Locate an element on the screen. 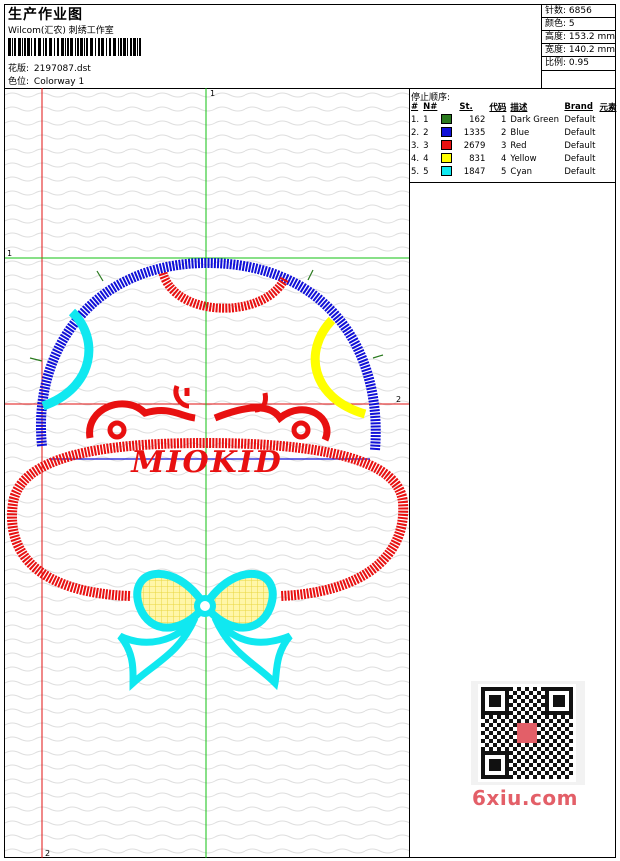 This screenshot has width=620, height=861. table-header-row: # N# St. 代码 描述 Brand 元素 is located at coordinates (513, 107).